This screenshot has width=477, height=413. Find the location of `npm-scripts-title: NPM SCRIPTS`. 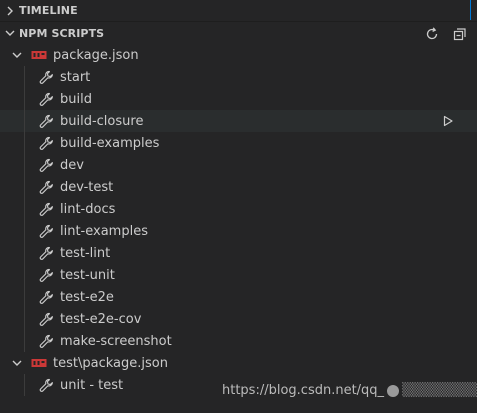

npm-scripts-title: NPM SCRIPTS is located at coordinates (62, 33).